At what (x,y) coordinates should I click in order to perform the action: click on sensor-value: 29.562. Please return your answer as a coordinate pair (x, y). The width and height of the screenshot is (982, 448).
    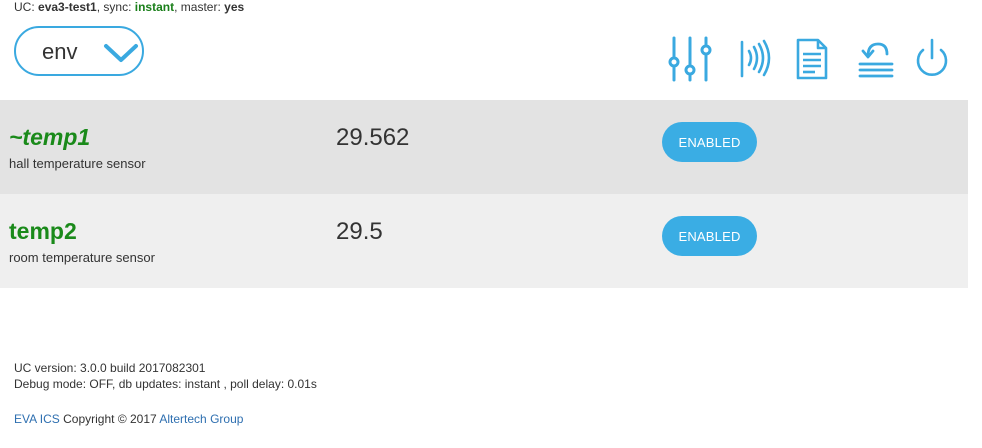
    Looking at the image, I should click on (373, 137).